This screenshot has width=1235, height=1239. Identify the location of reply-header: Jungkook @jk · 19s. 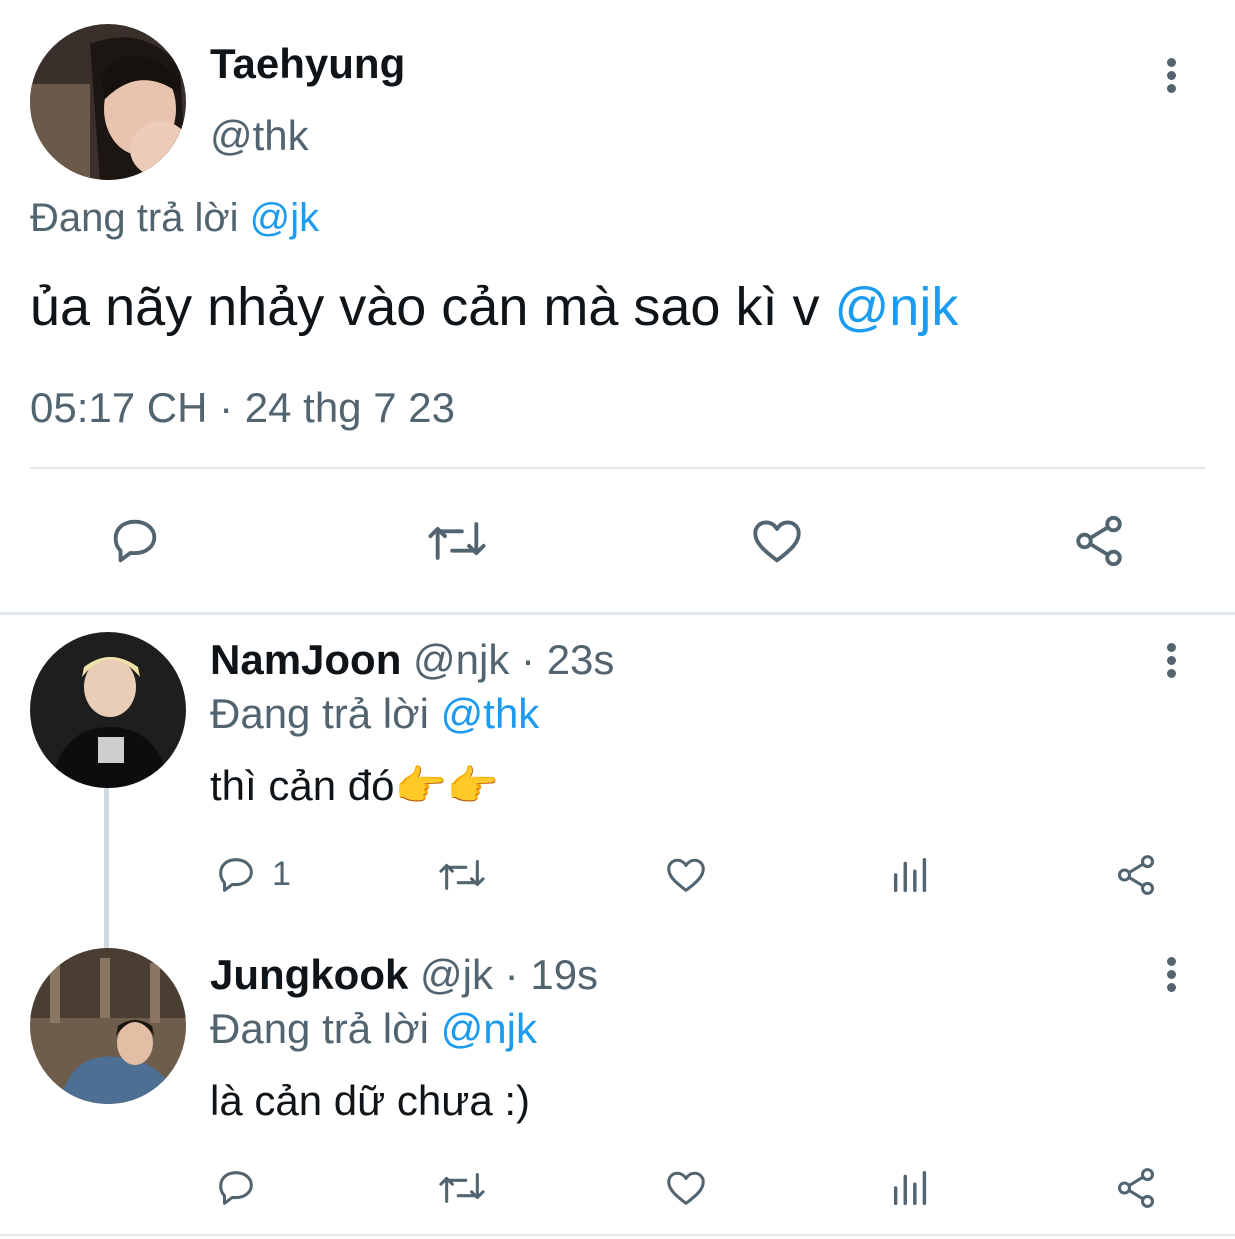
(404, 975).